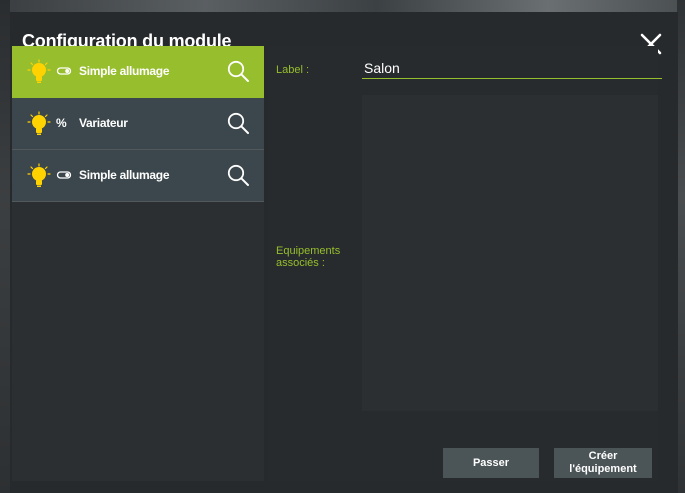 The image size is (685, 493). I want to click on module-item-3: Simple allumage, so click(138, 176).